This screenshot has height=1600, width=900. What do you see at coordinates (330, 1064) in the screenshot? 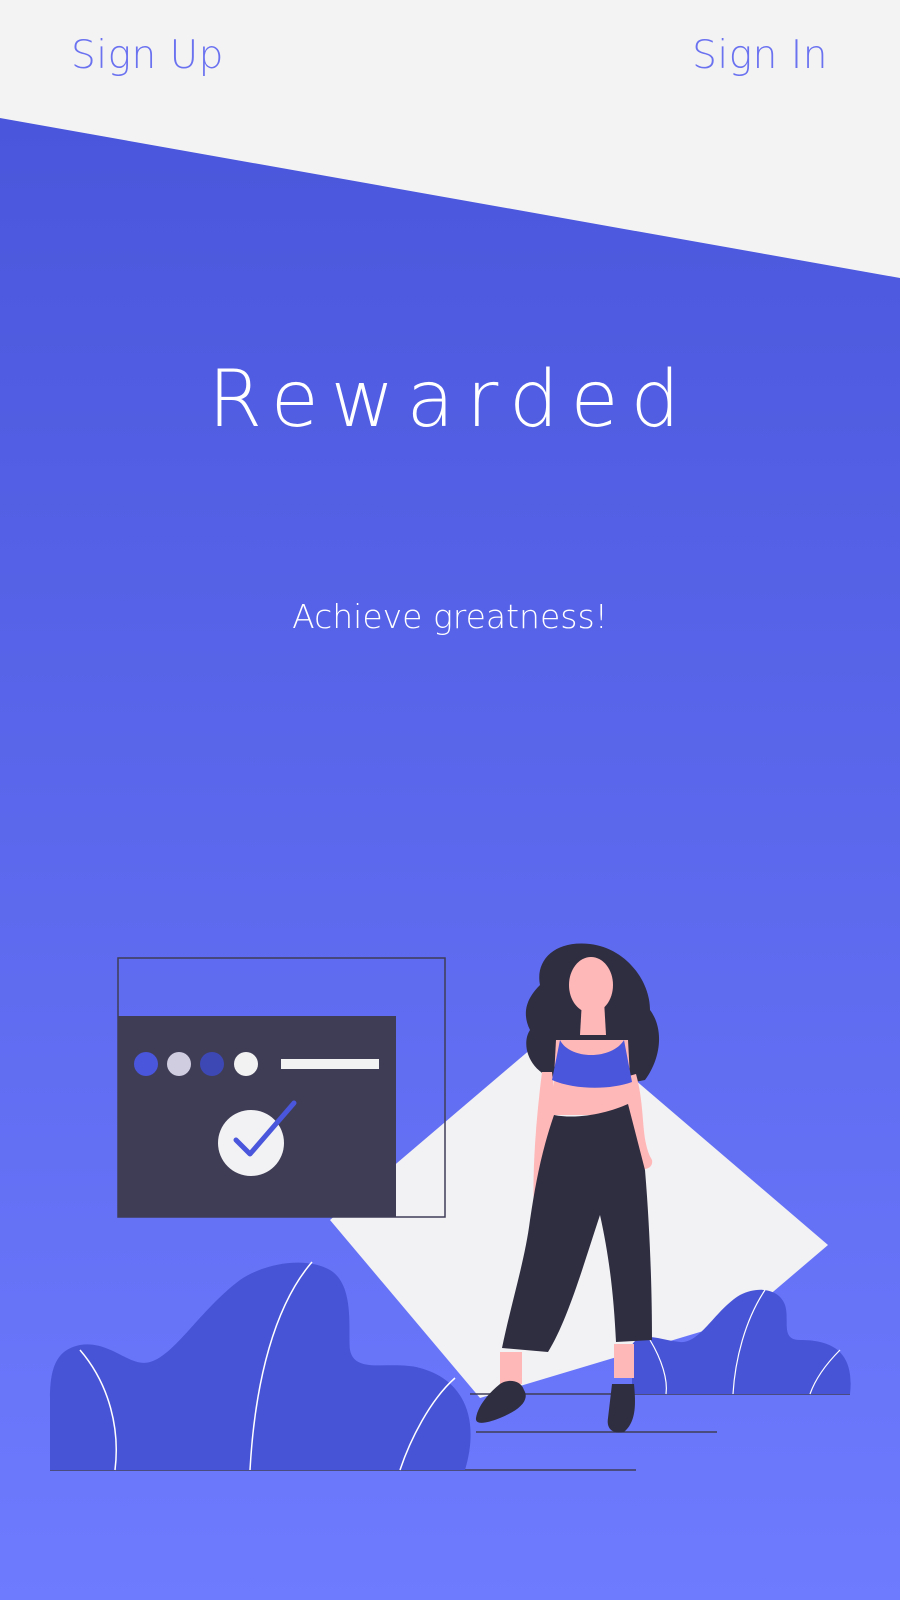
I see `window-bar` at bounding box center [330, 1064].